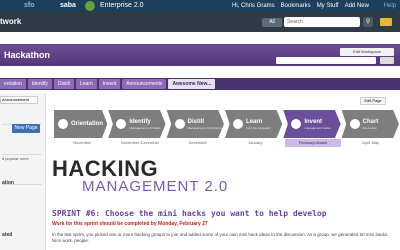 Image resolution: width=400 pixels, height=250 pixels. Describe the element at coordinates (367, 52) in the screenshot. I see `edit-workspace-button: Edit Workspace` at that location.